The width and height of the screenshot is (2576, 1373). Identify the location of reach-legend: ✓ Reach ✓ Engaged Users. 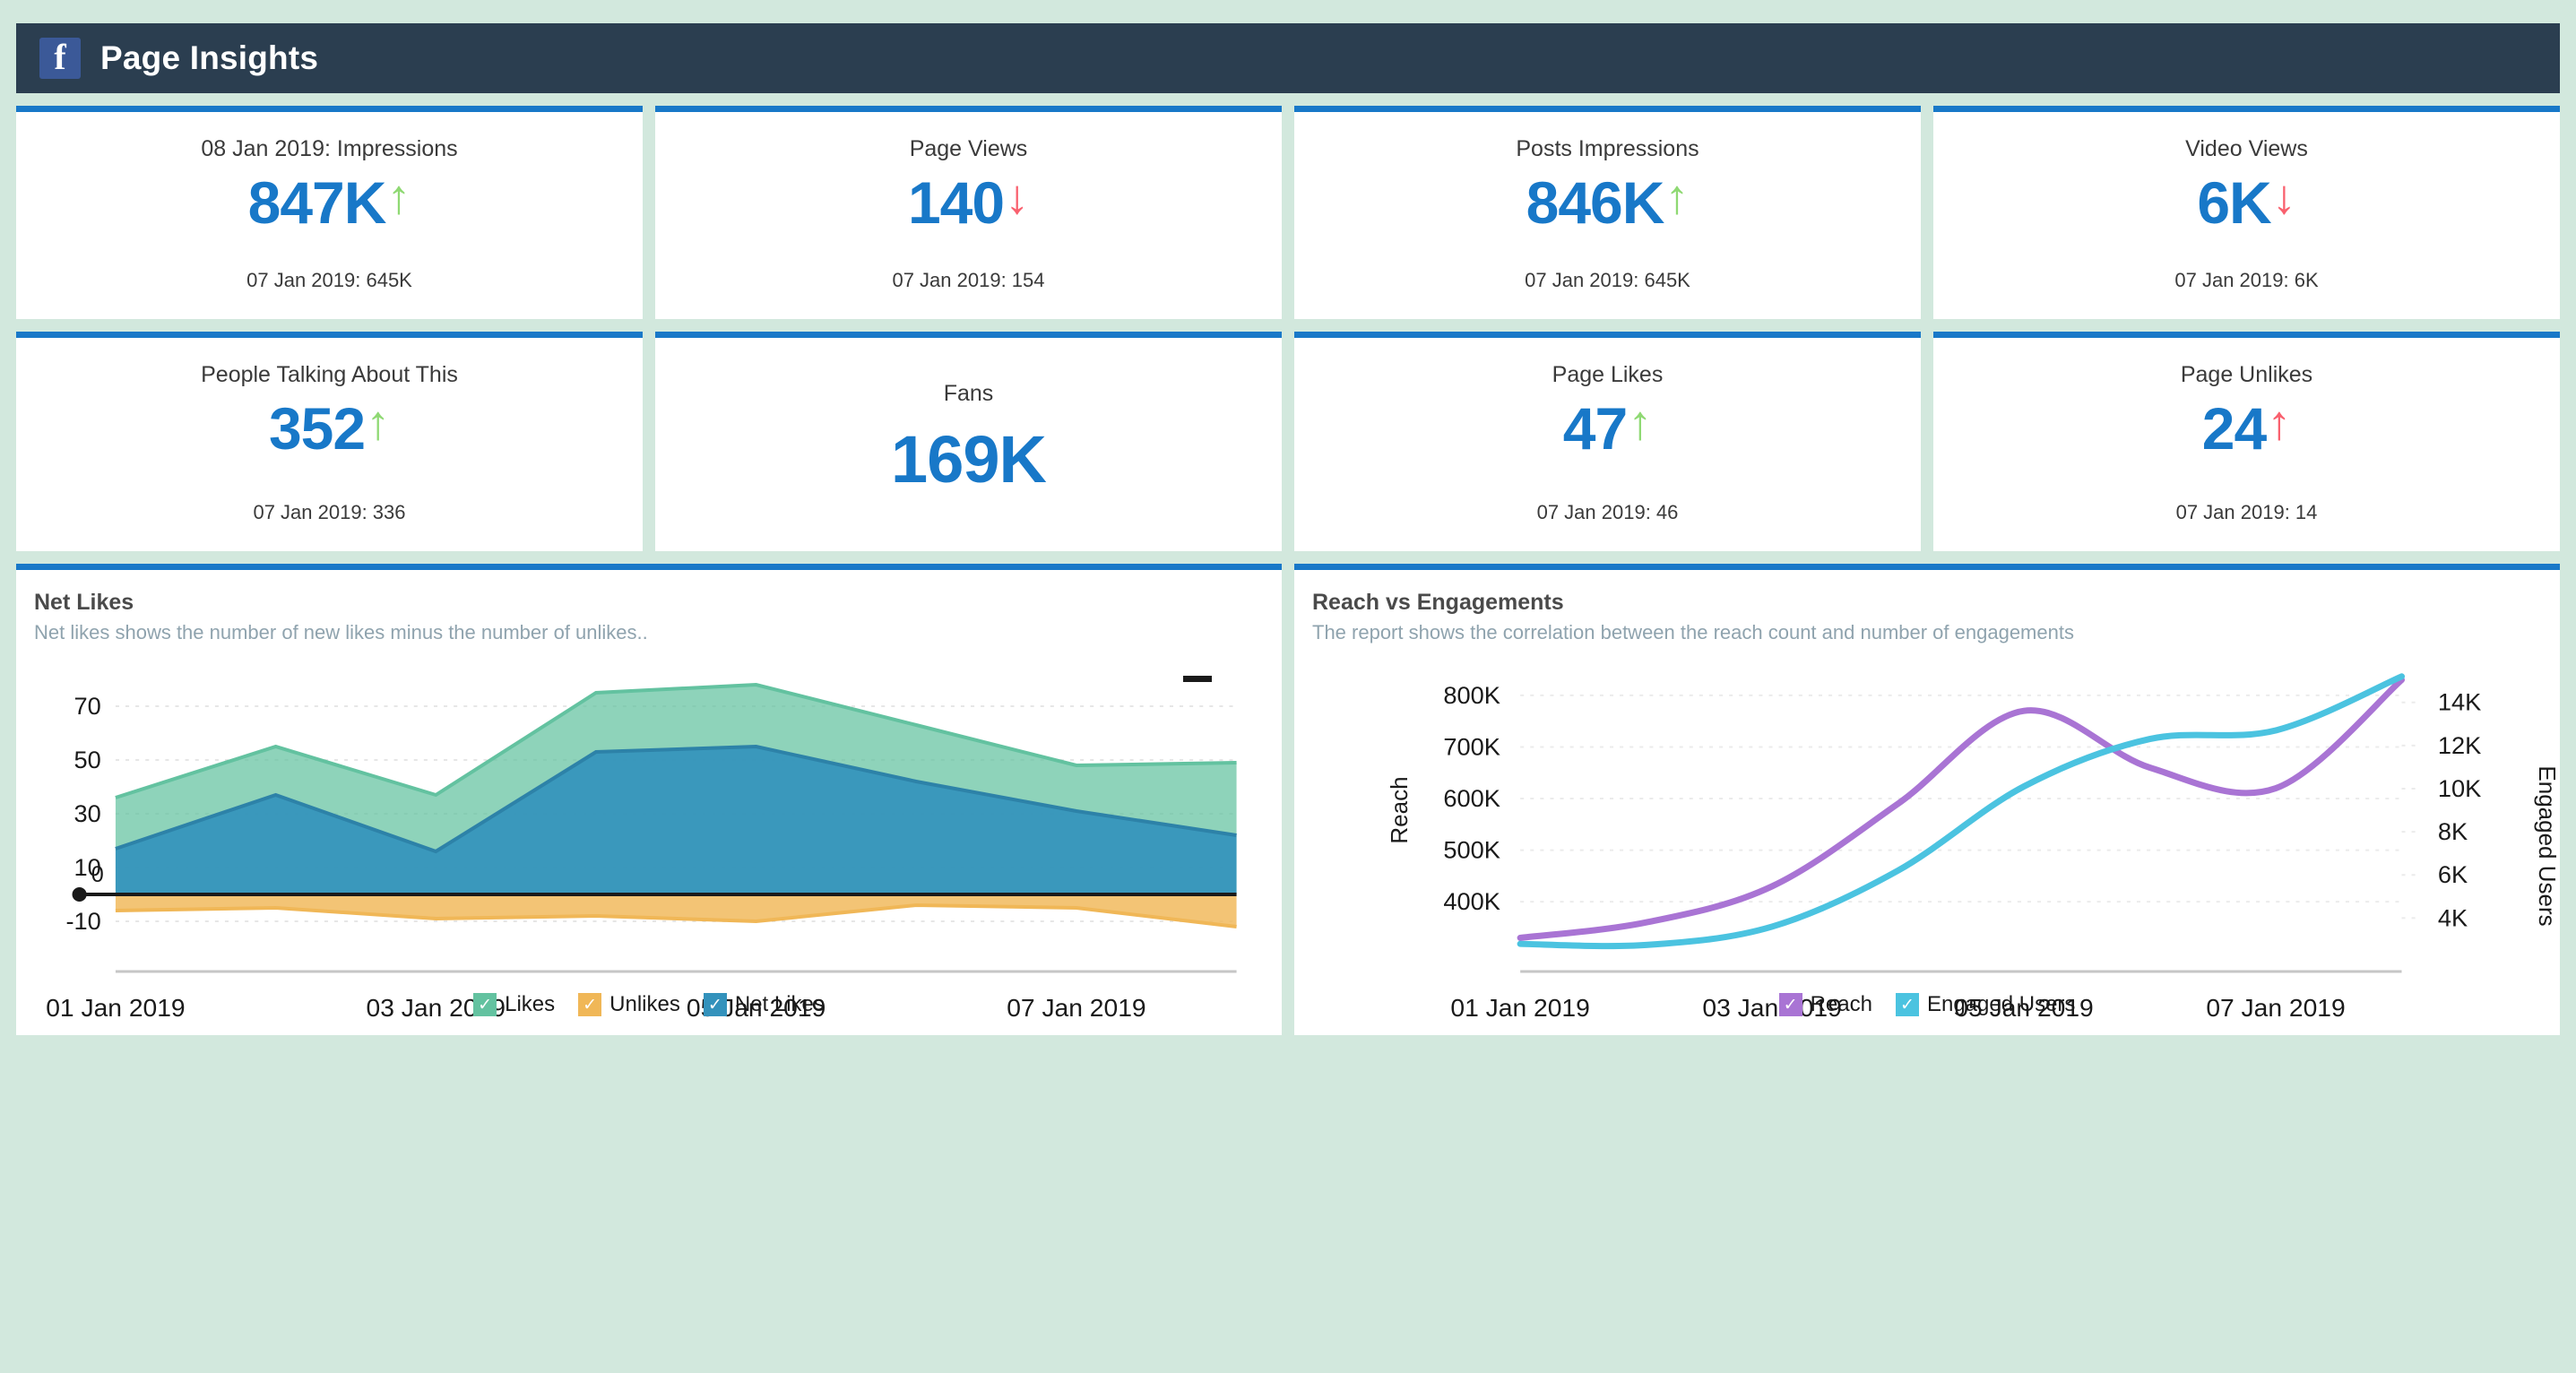
(1927, 1004).